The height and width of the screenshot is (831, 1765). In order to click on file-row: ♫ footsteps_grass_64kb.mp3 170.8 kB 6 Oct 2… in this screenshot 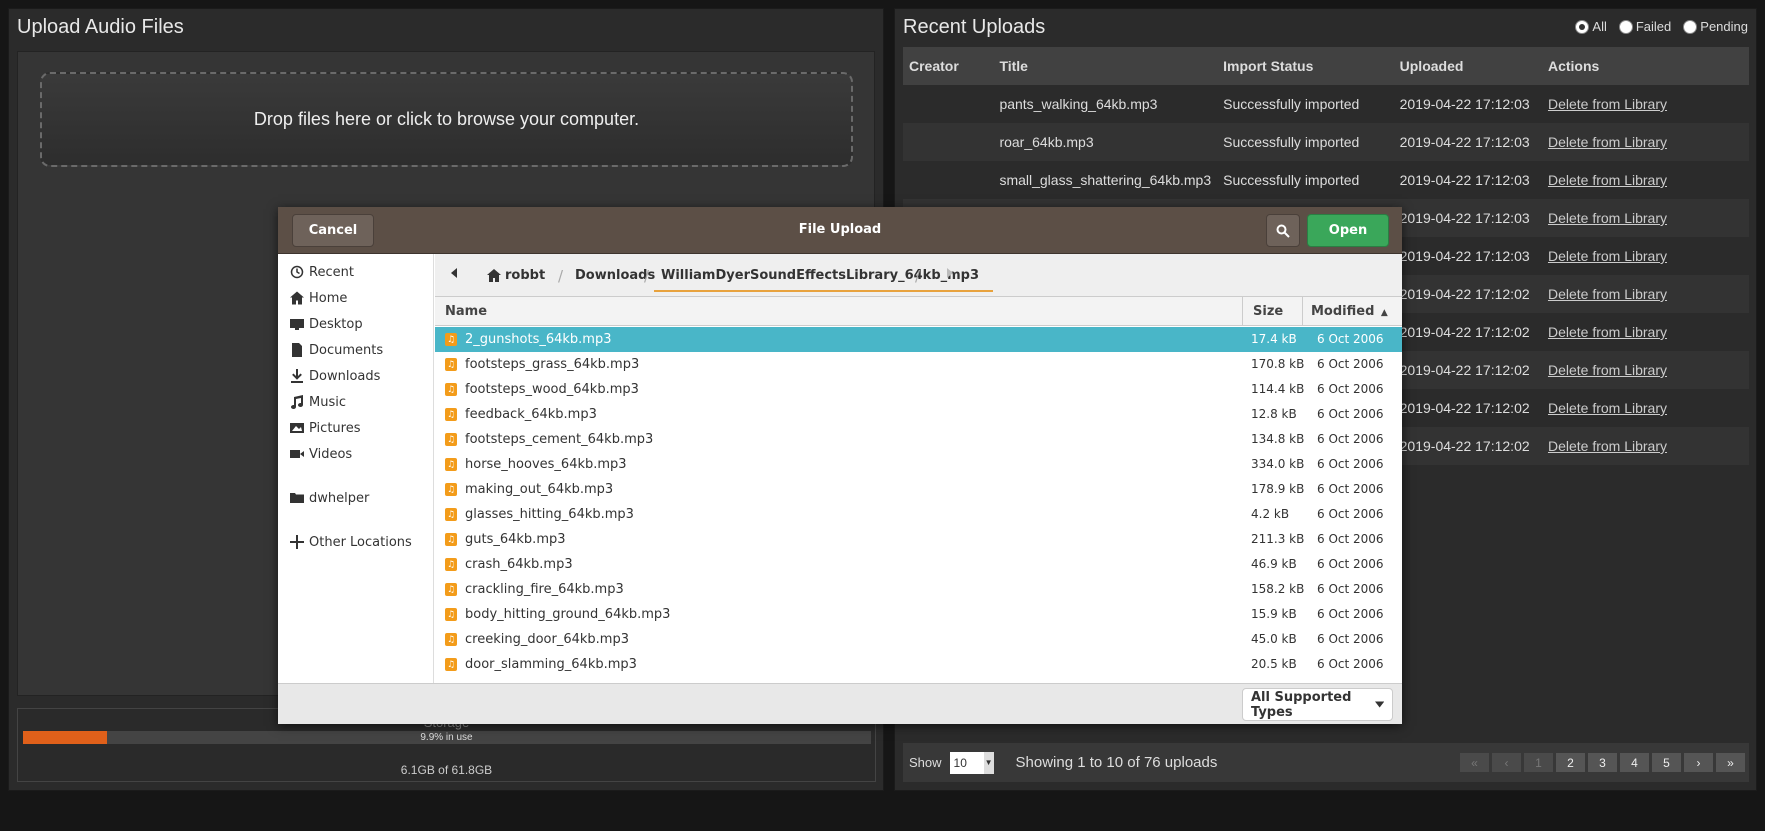, I will do `click(918, 364)`.